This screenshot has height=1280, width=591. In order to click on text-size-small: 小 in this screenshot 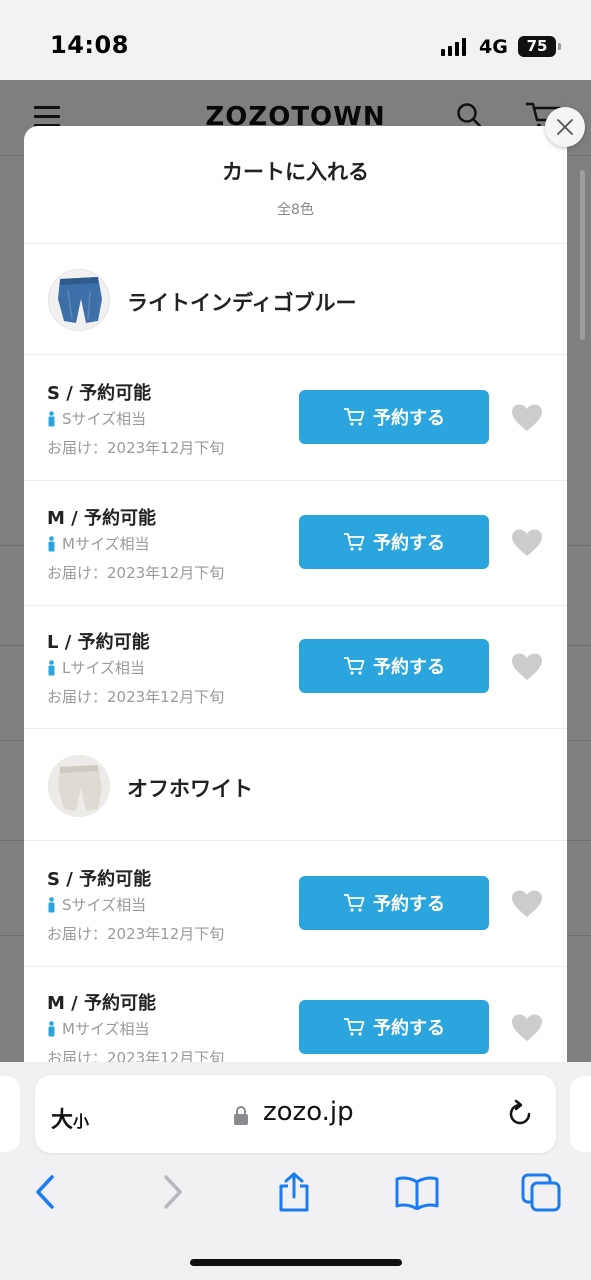, I will do `click(81, 1121)`.